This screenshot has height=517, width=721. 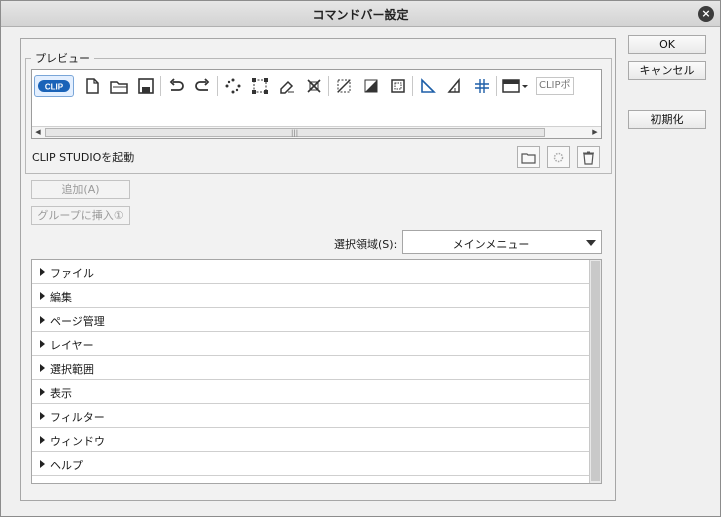 I want to click on cancel-button: キャンセル, so click(x=667, y=70).